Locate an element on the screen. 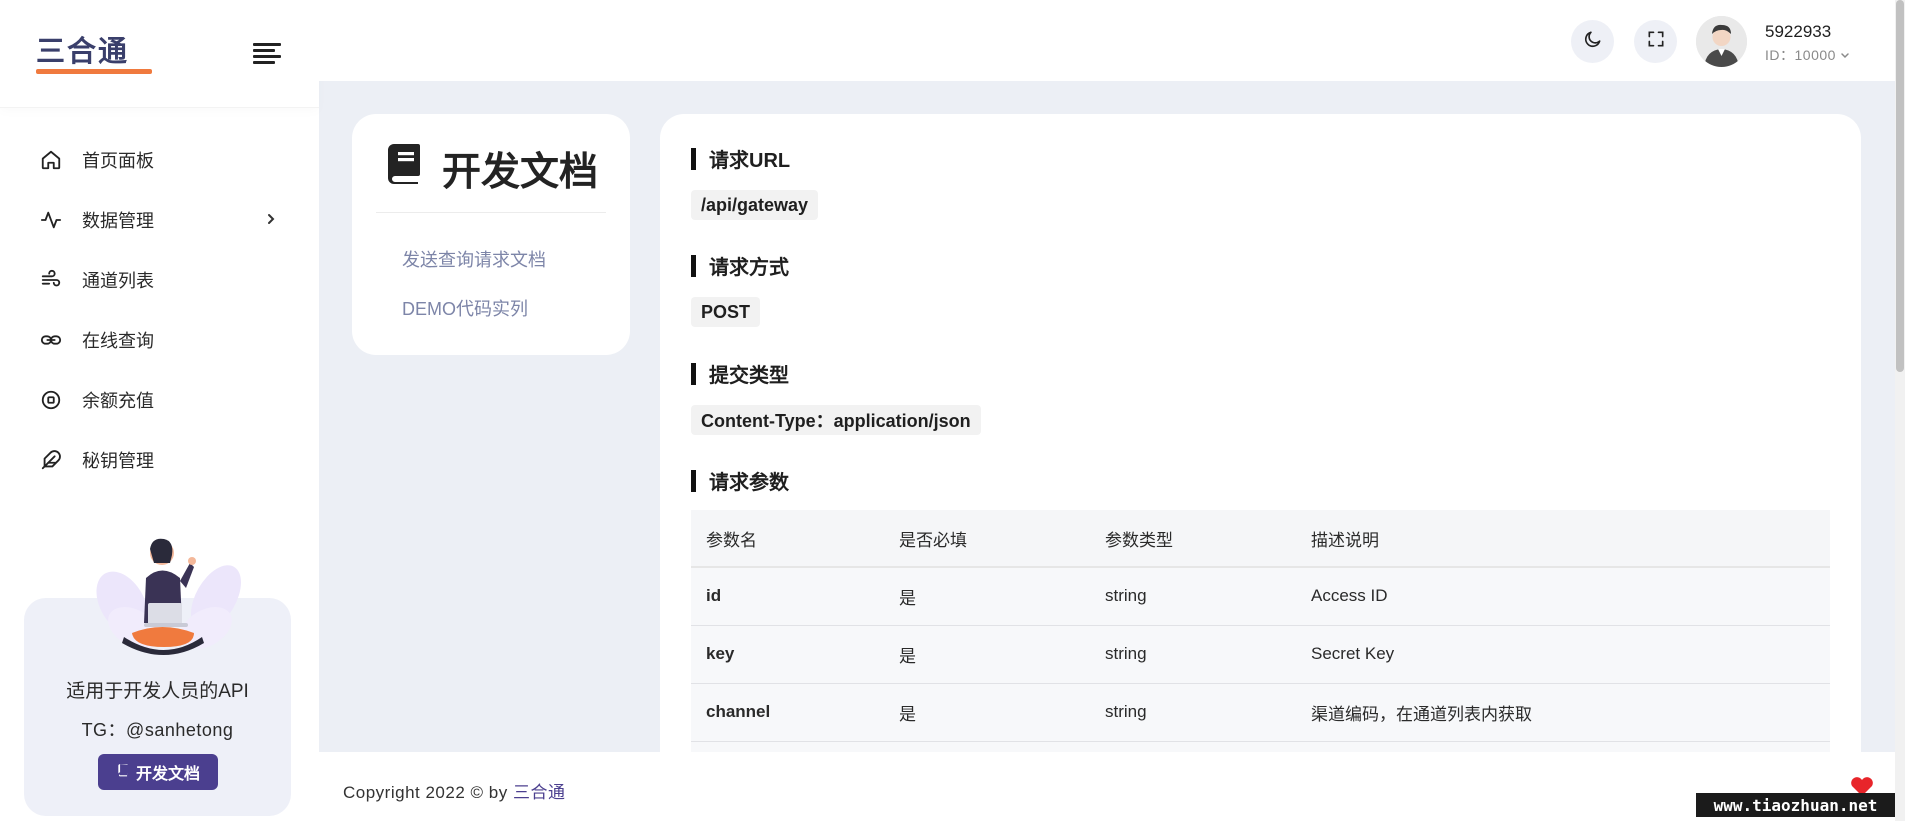 This screenshot has width=1905, height=821. section-heading-text: 请求方式 is located at coordinates (749, 268).